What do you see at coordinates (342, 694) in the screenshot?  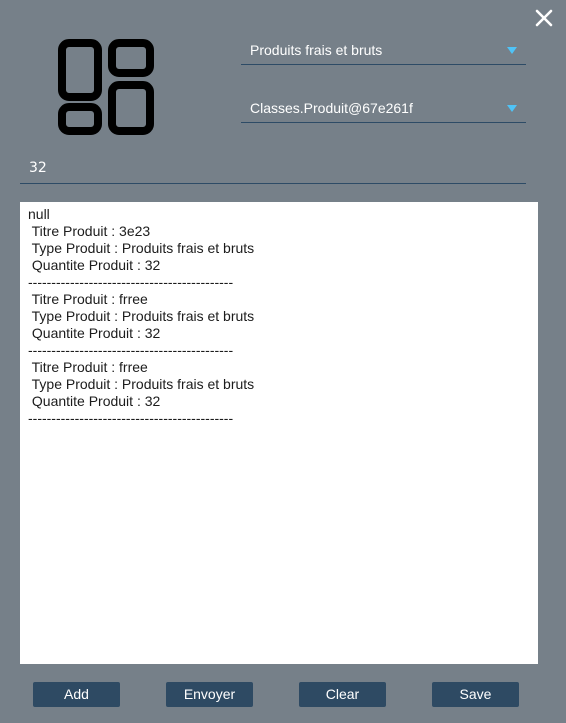 I see `clear-button: Clear` at bounding box center [342, 694].